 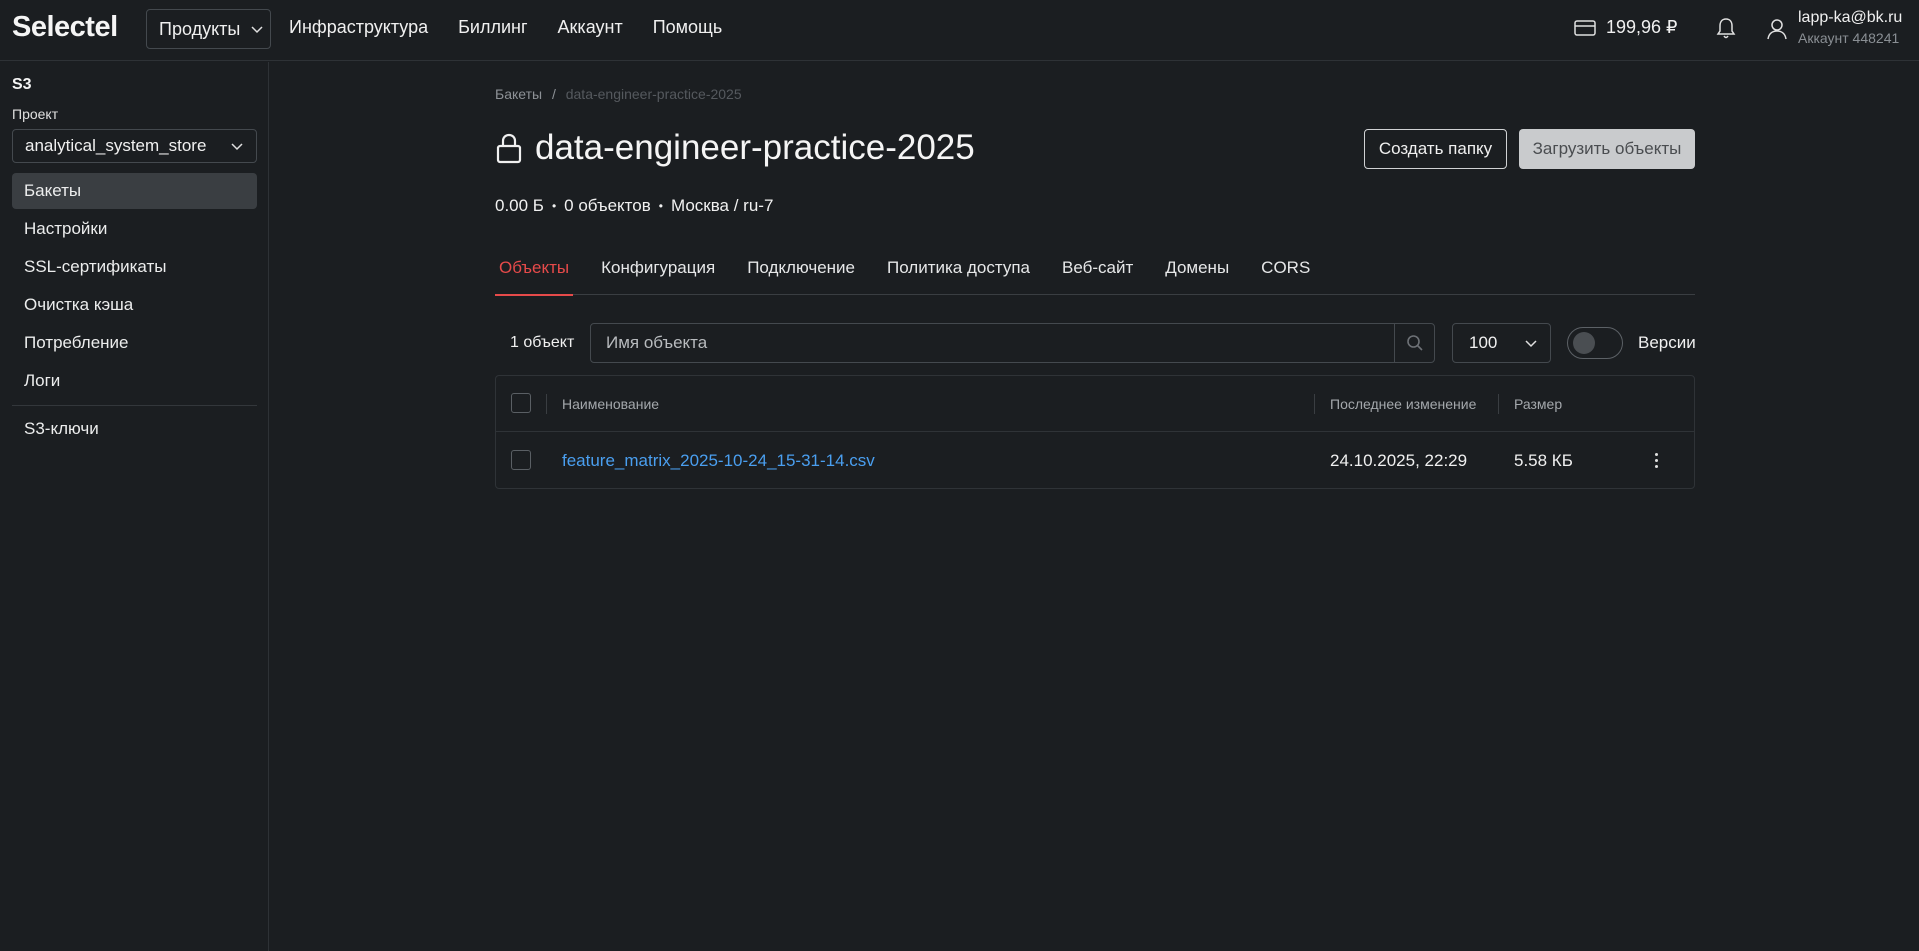 What do you see at coordinates (542, 342) in the screenshot?
I see `object-count: 1 объект` at bounding box center [542, 342].